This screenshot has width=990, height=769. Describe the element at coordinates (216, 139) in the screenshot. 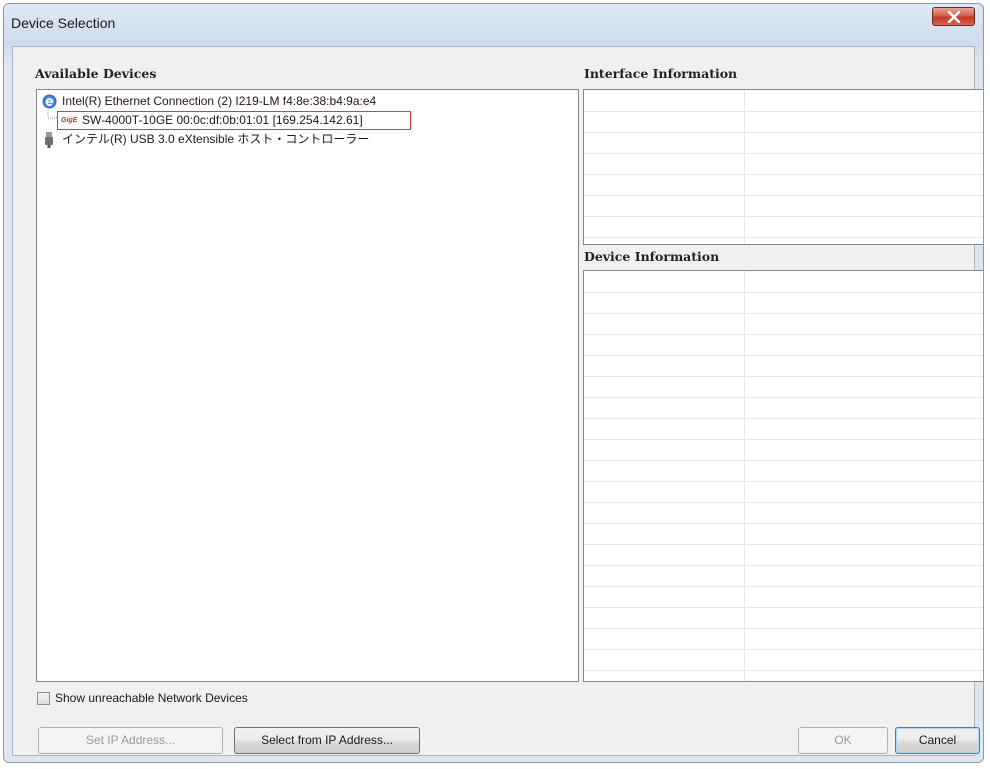

I see `tree-item-label: インテル(R) USB 3.0 eXtensible ホスト・コントローラー` at that location.